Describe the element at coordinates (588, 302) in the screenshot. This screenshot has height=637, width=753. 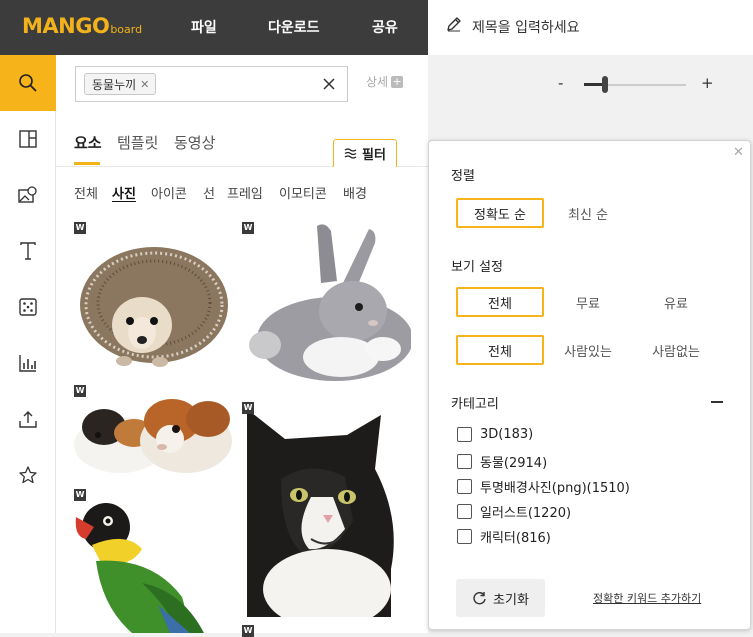
I see `price-free-option: 무료` at that location.